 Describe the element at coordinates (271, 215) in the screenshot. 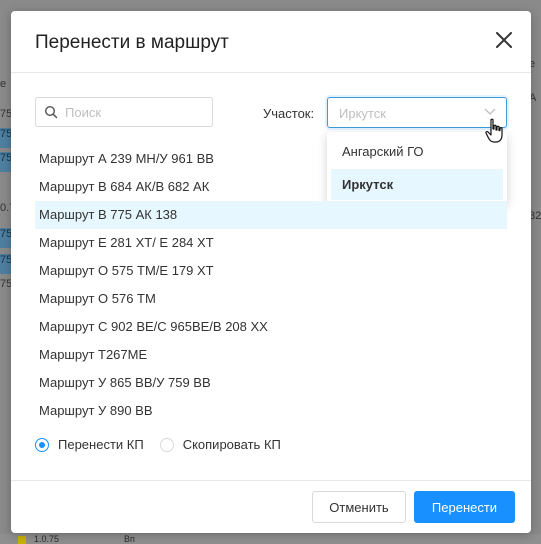

I see `route-item-highlighted: Маршрут В 775 АК 138` at that location.